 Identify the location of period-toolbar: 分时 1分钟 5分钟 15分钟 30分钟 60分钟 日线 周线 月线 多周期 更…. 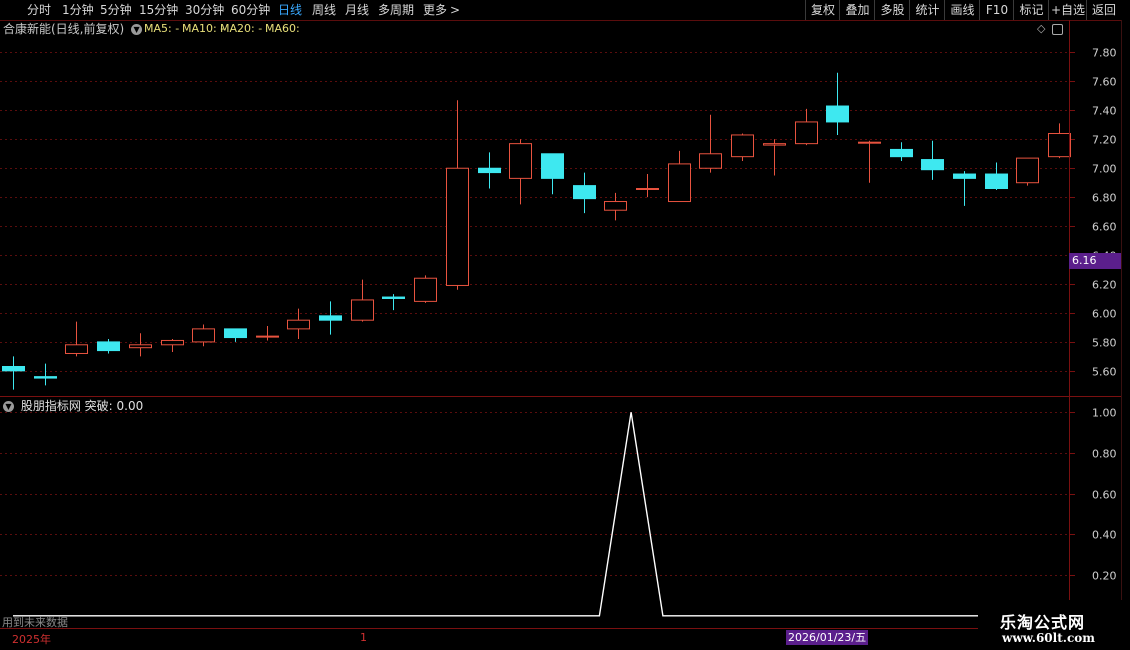
(565, 10).